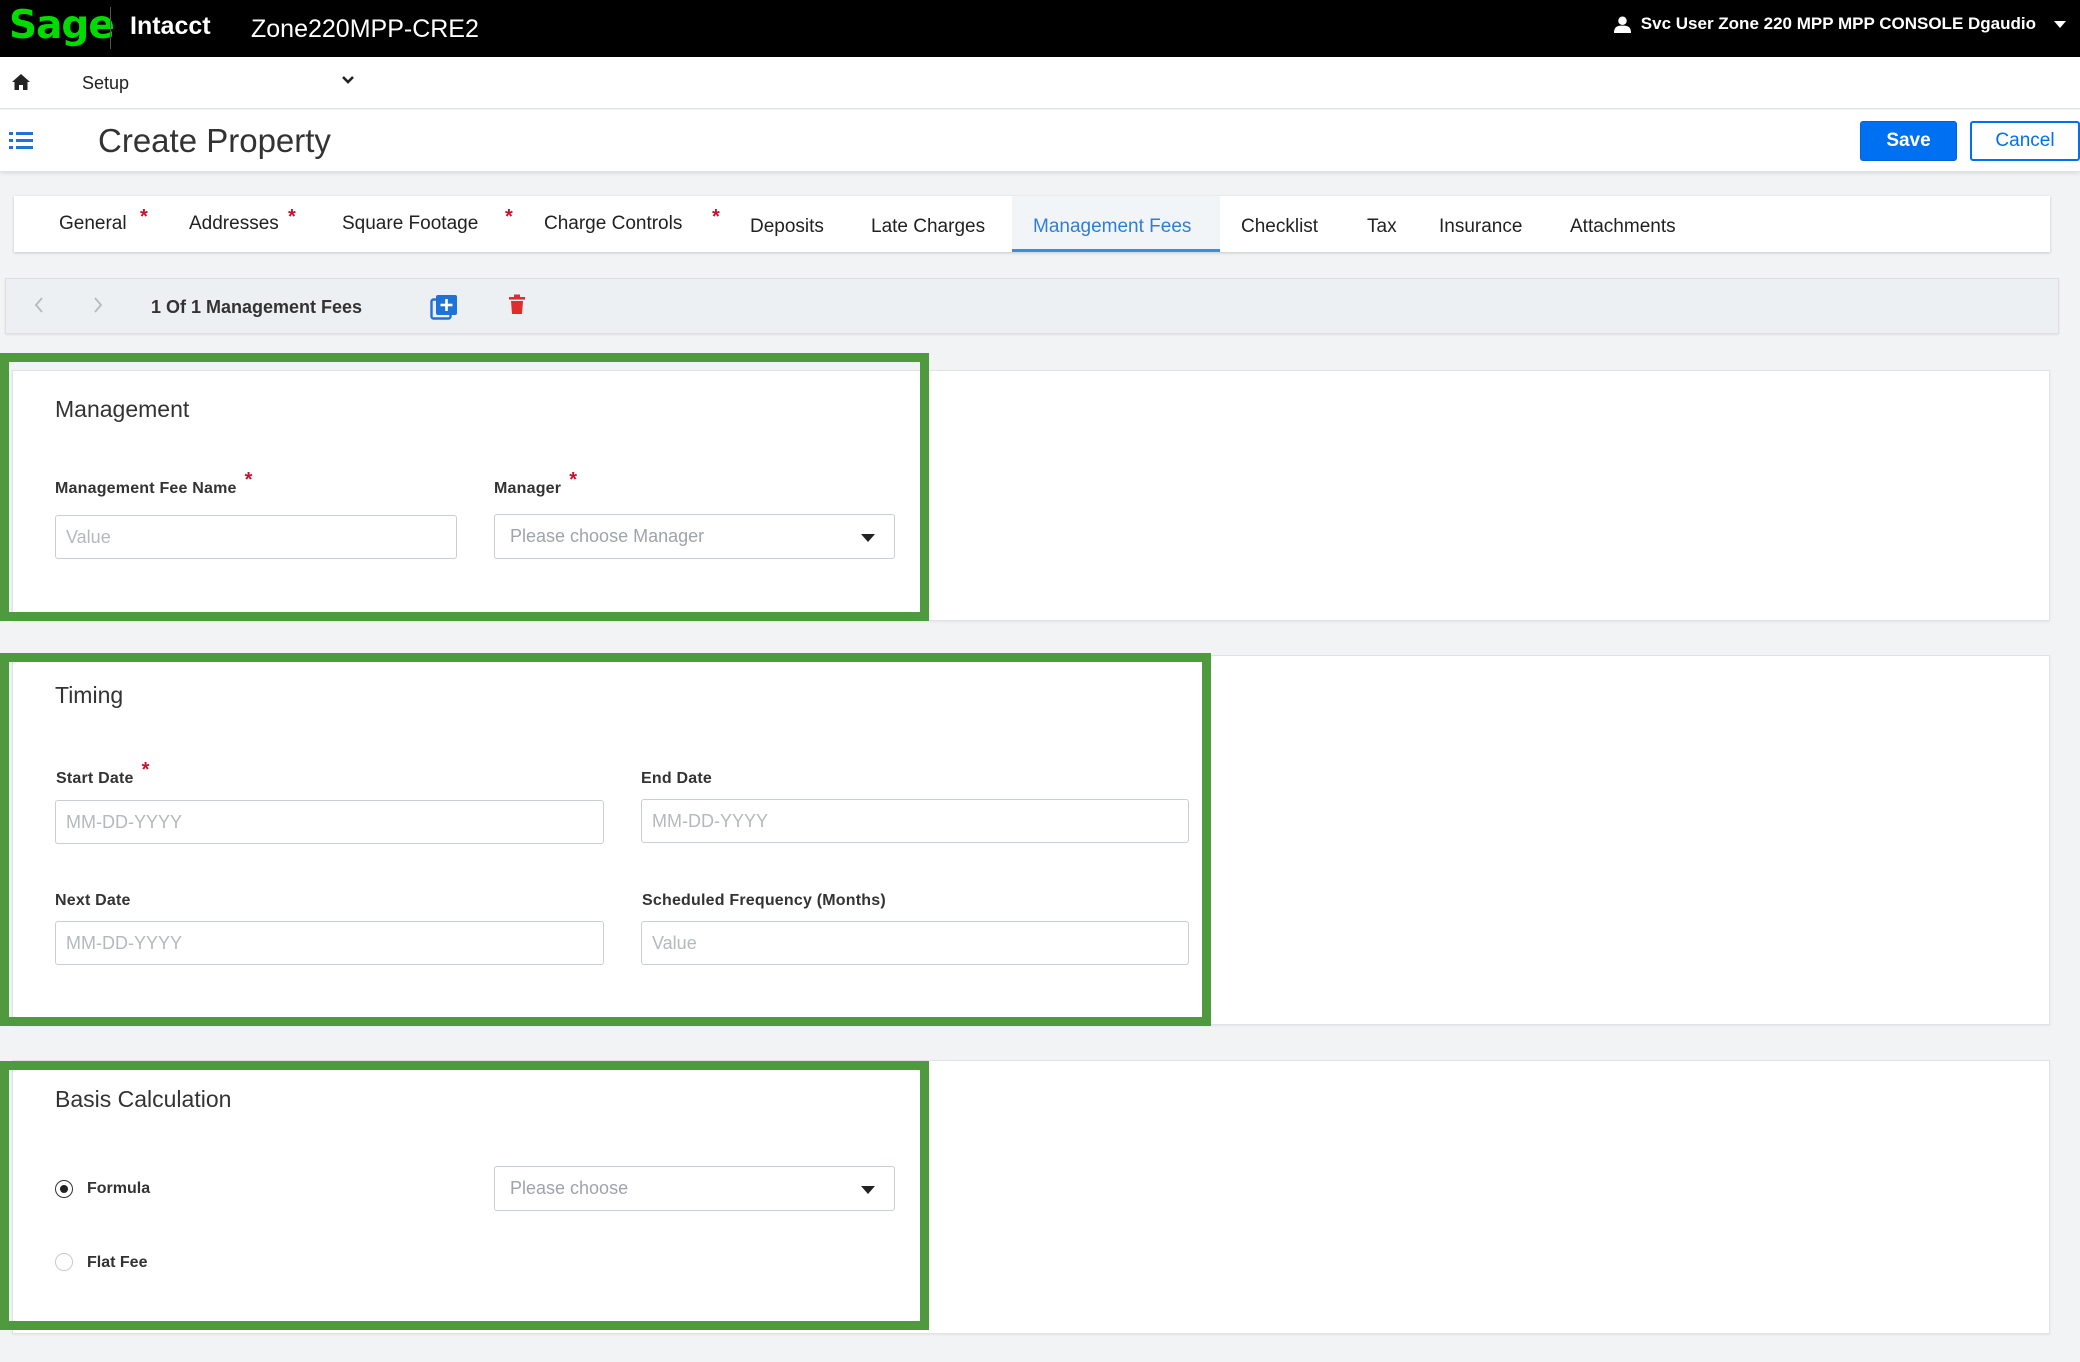 This screenshot has width=2080, height=1362. Describe the element at coordinates (528, 488) in the screenshot. I see `label-text: Manager` at that location.